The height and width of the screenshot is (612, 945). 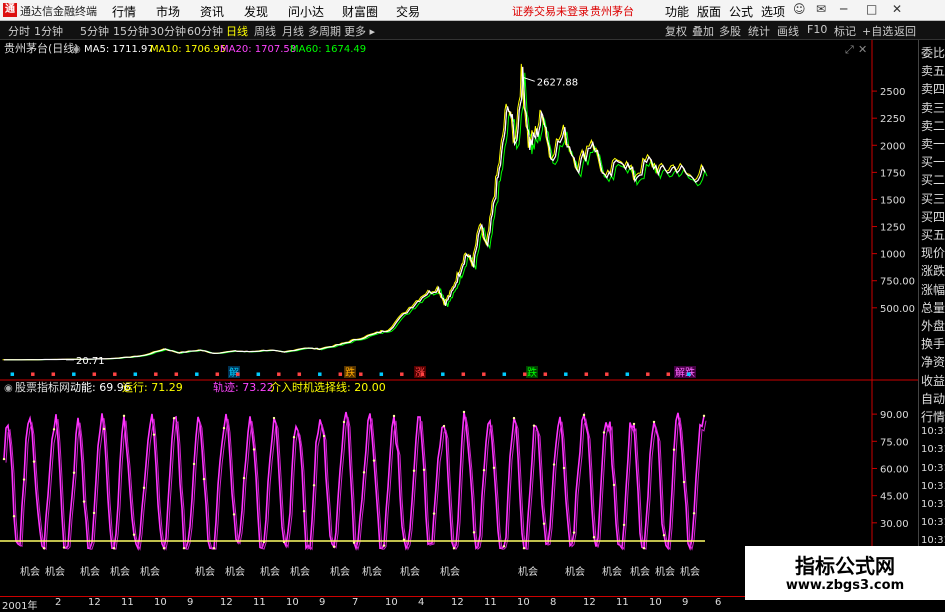 What do you see at coordinates (237, 31) in the screenshot?
I see `period-daily: 日线` at bounding box center [237, 31].